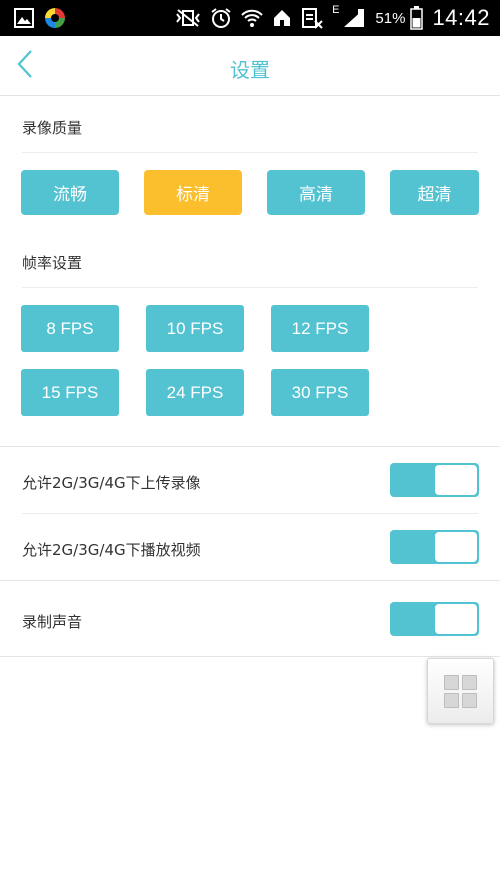 The height and width of the screenshot is (889, 500). What do you see at coordinates (320, 392) in the screenshot?
I see `fps-option-30: 30 FPS` at bounding box center [320, 392].